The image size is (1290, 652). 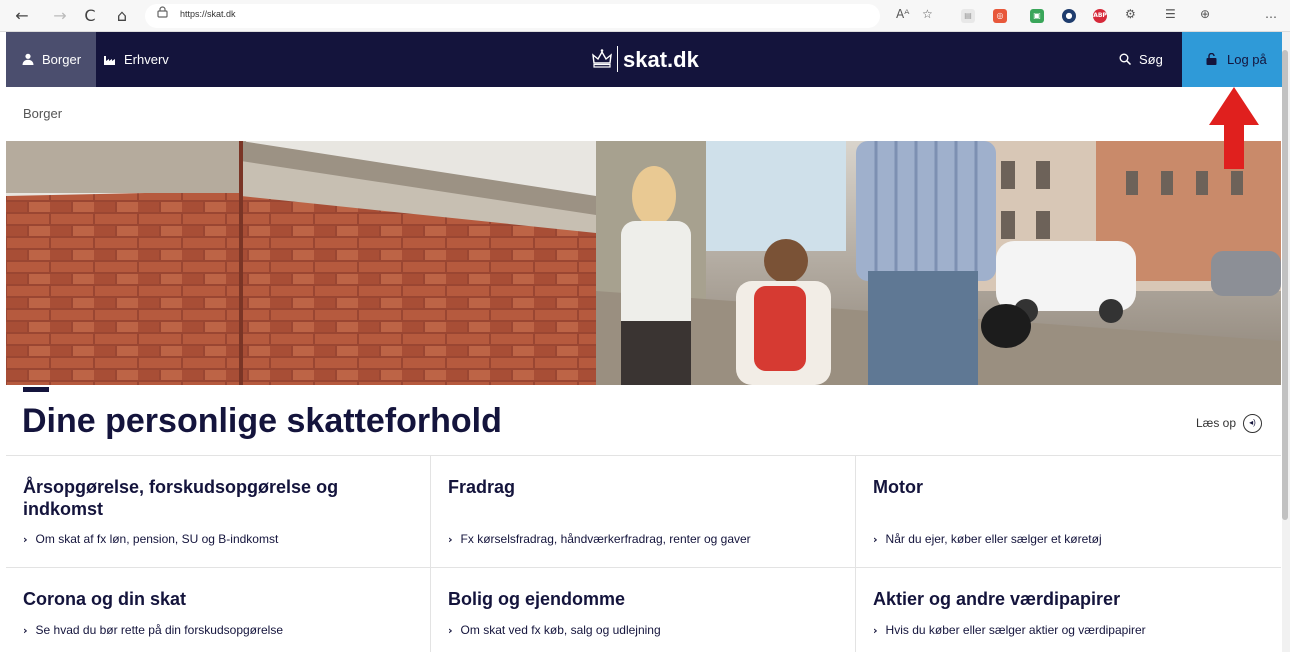 I want to click on page-scrollbar, so click(x=1286, y=342).